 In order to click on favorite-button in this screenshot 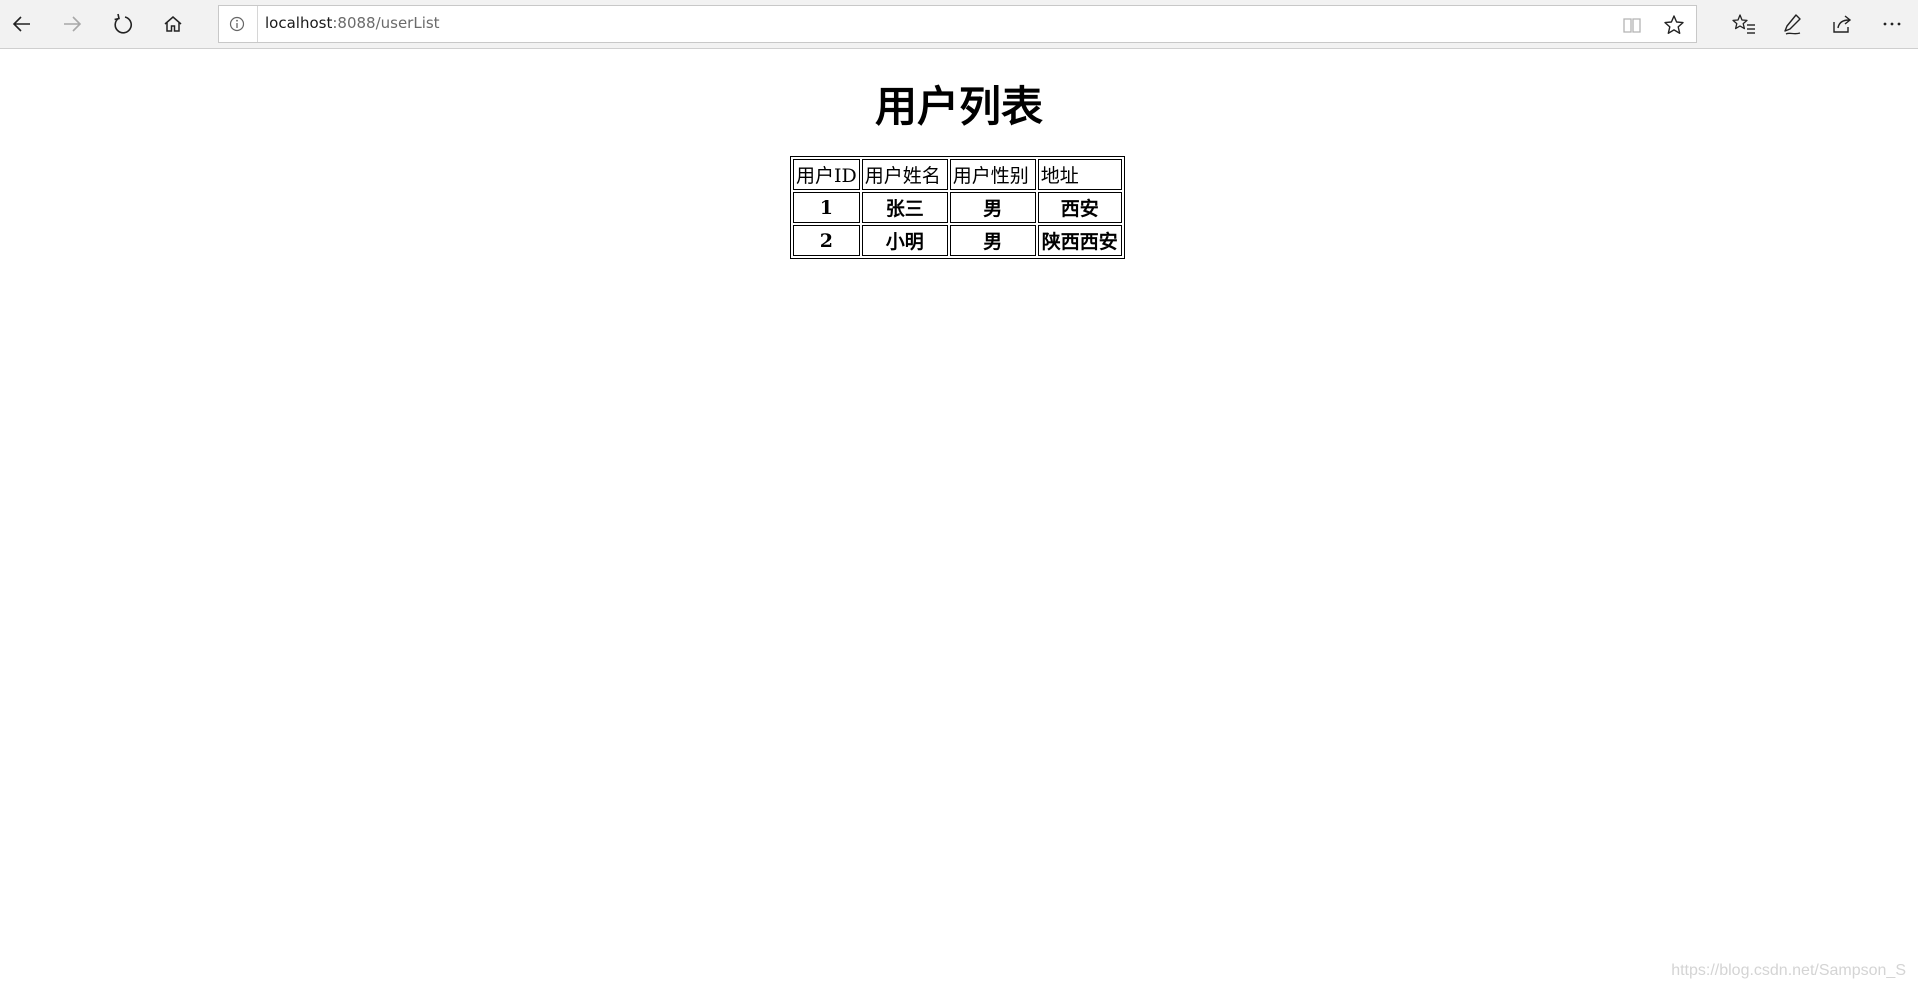, I will do `click(1674, 25)`.